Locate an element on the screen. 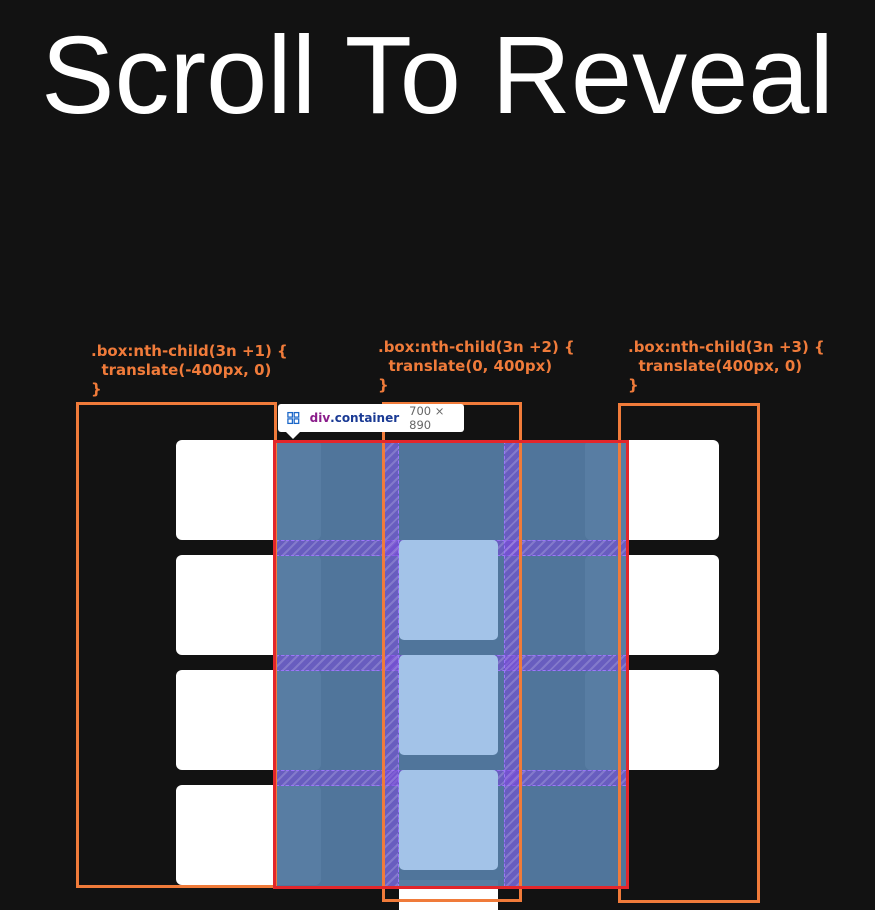 Image resolution: width=875 pixels, height=910 pixels. left-column-outline is located at coordinates (176, 645).